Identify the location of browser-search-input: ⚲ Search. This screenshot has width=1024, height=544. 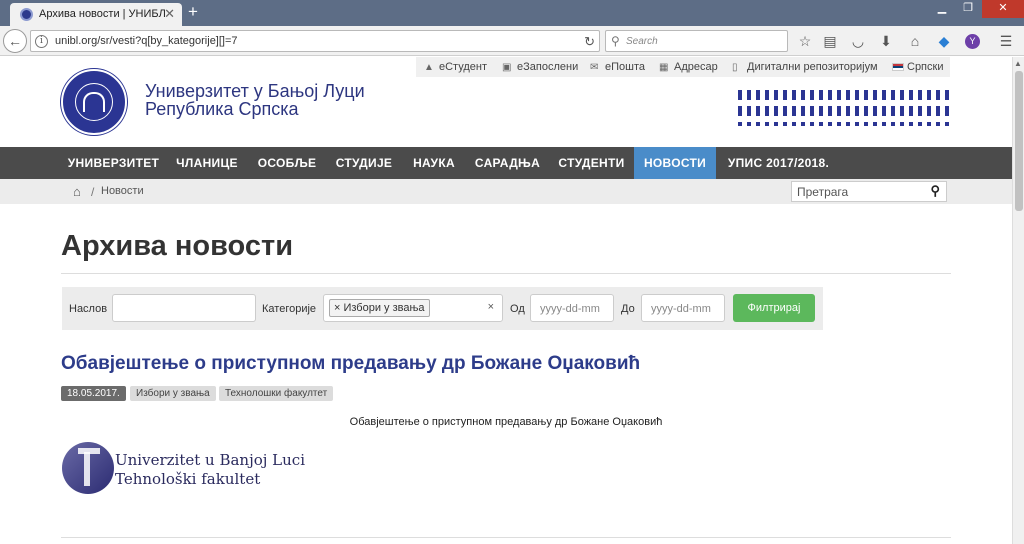
(696, 41).